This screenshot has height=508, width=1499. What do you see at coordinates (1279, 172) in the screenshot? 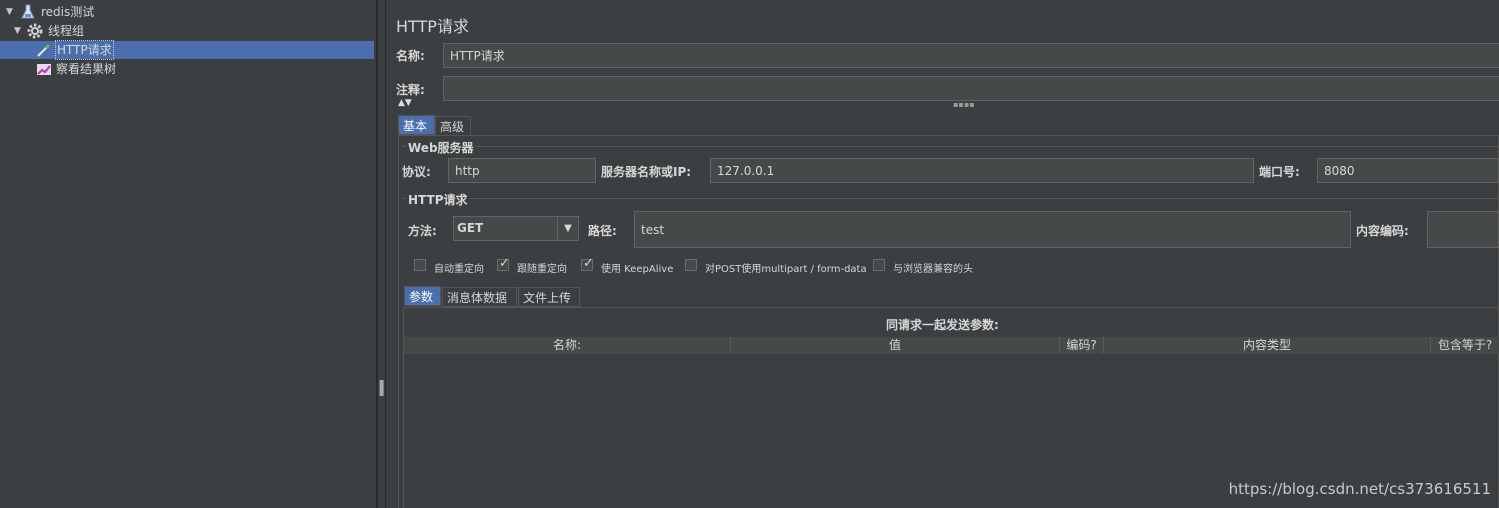
I see `port-label: 端口号:` at bounding box center [1279, 172].